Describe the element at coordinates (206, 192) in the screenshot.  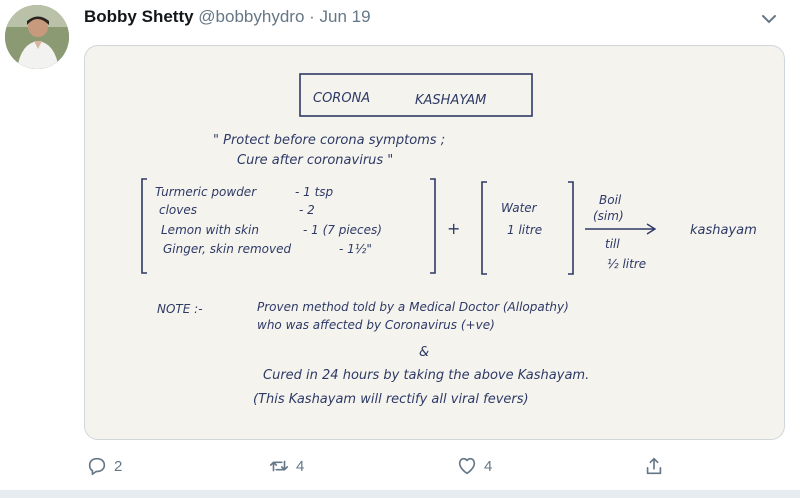
I see `ingredient-name: Turmeric powder` at that location.